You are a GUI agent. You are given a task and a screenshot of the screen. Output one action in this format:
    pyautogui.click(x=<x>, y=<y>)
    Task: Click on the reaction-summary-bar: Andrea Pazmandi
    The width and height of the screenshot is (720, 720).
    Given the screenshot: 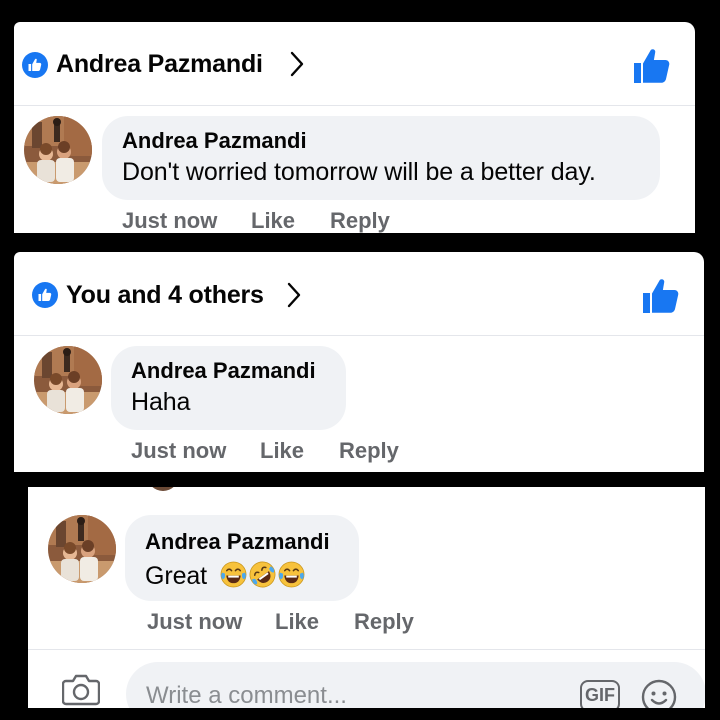 What is the action you would take?
    pyautogui.click(x=354, y=64)
    